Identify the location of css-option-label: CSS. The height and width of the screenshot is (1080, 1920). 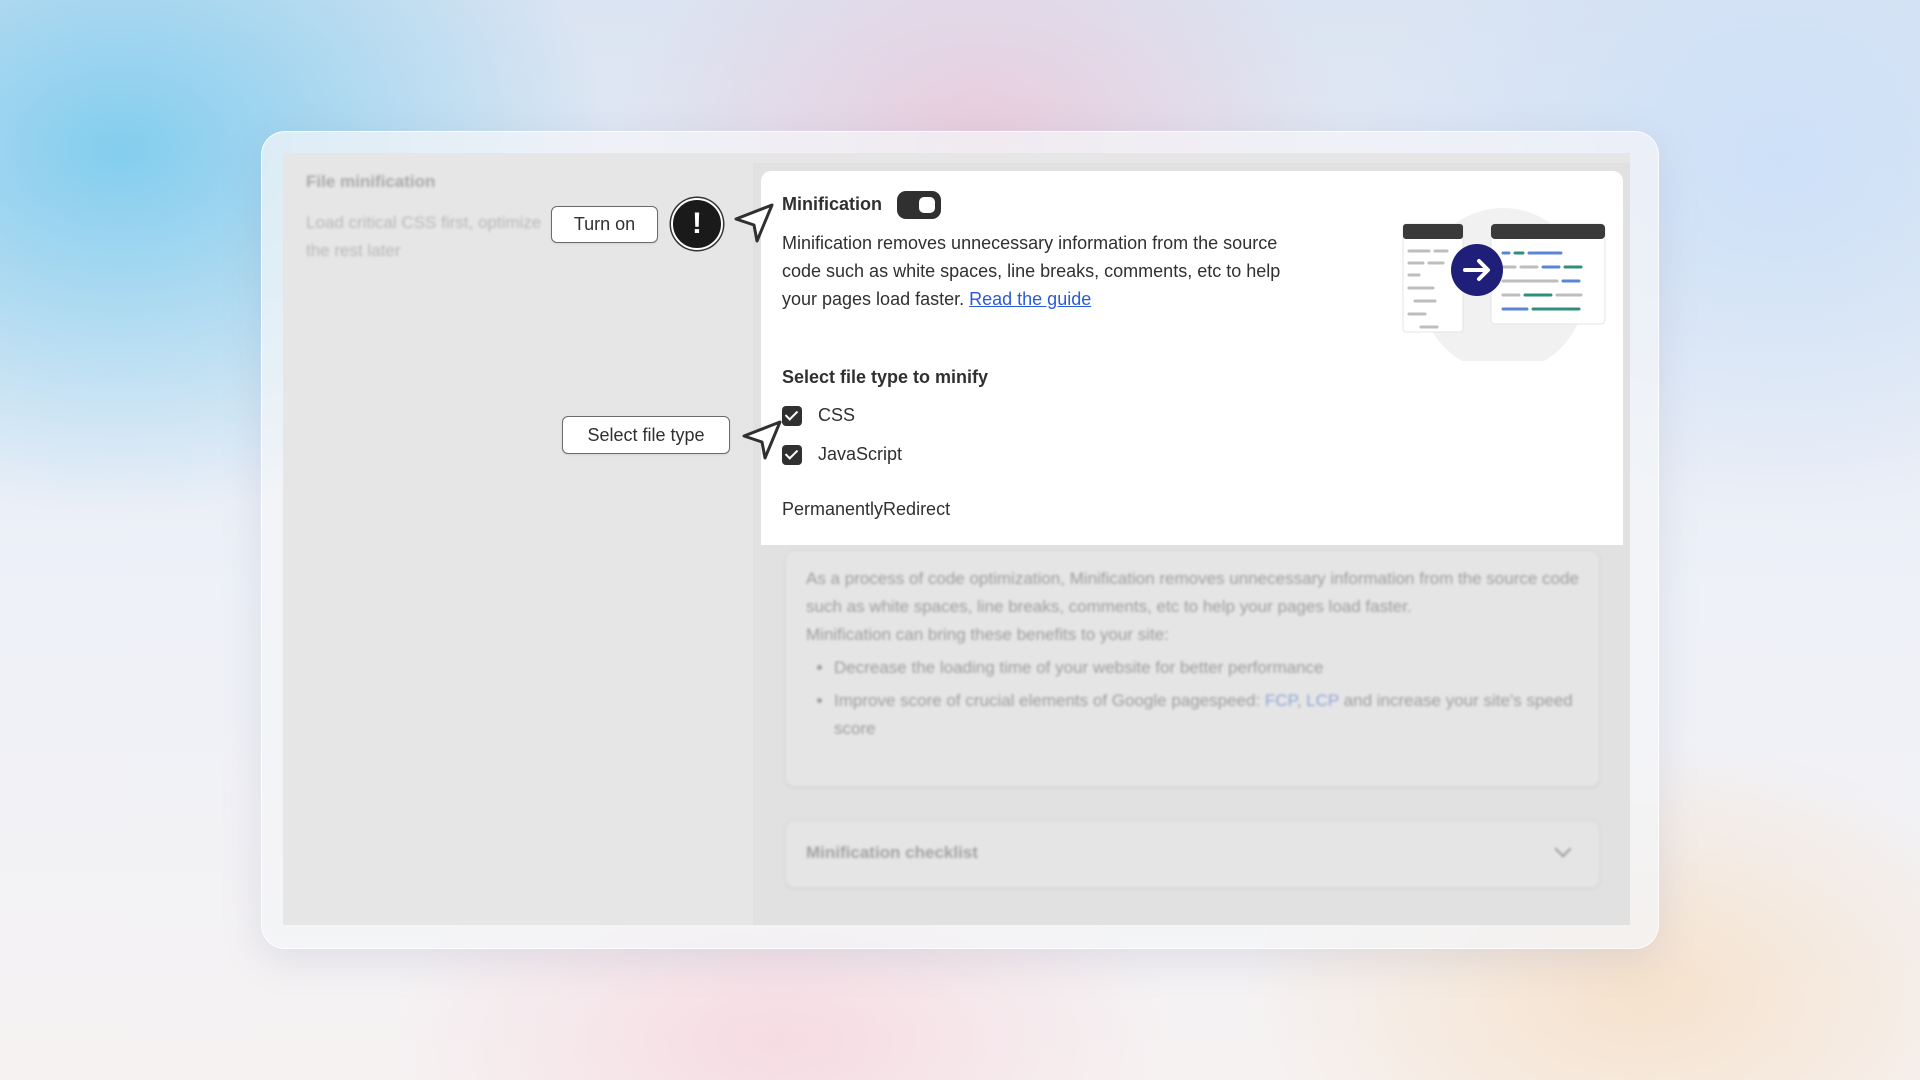
(837, 415).